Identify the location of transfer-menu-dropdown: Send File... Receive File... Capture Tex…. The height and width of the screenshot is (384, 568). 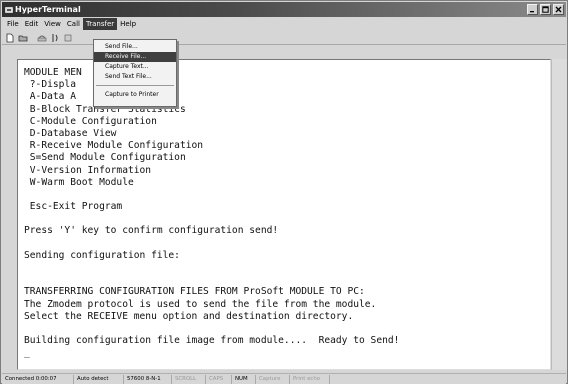
(135, 73).